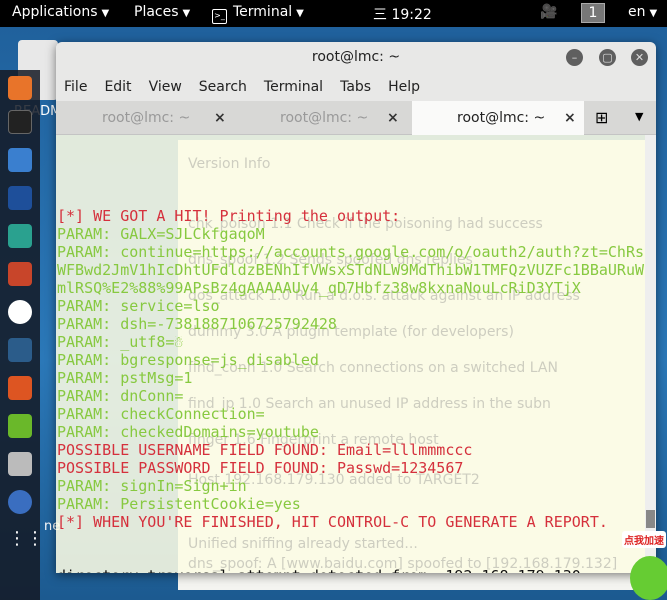  I want to click on menu-terminal: Terminal, so click(293, 87).